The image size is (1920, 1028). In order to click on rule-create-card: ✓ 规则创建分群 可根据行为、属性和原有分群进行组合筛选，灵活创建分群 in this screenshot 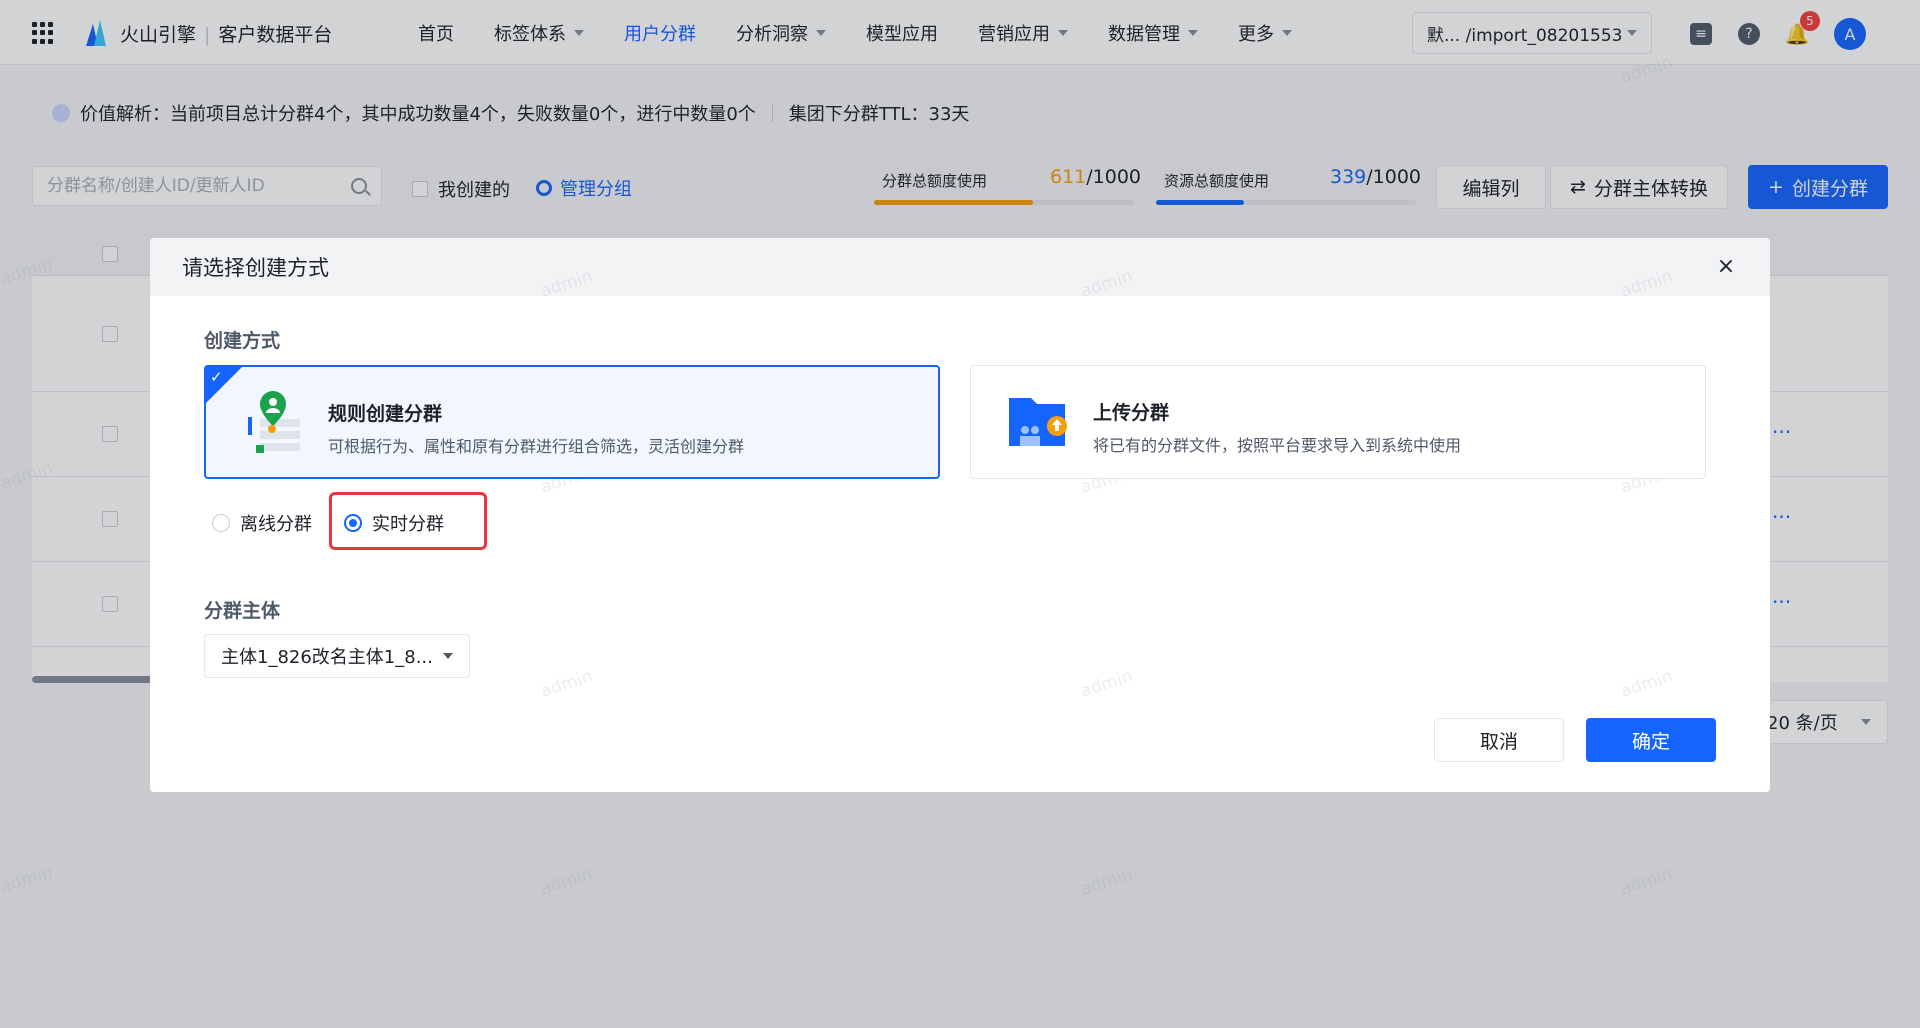, I will do `click(572, 422)`.